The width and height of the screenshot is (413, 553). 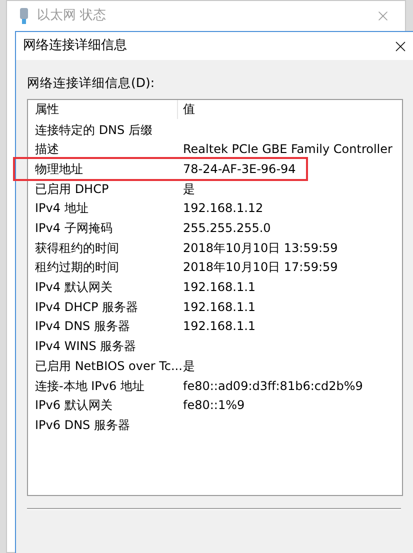 I want to click on property-cell-text: IPv4 默认网关, so click(x=74, y=287).